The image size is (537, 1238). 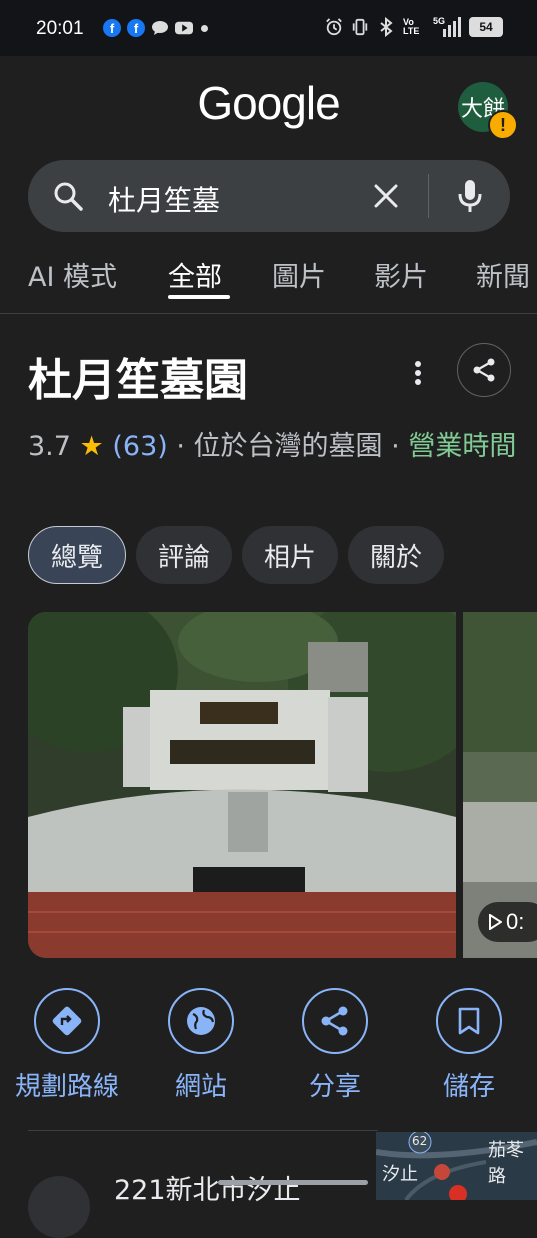 I want to click on tabs-divider, so click(x=268, y=313).